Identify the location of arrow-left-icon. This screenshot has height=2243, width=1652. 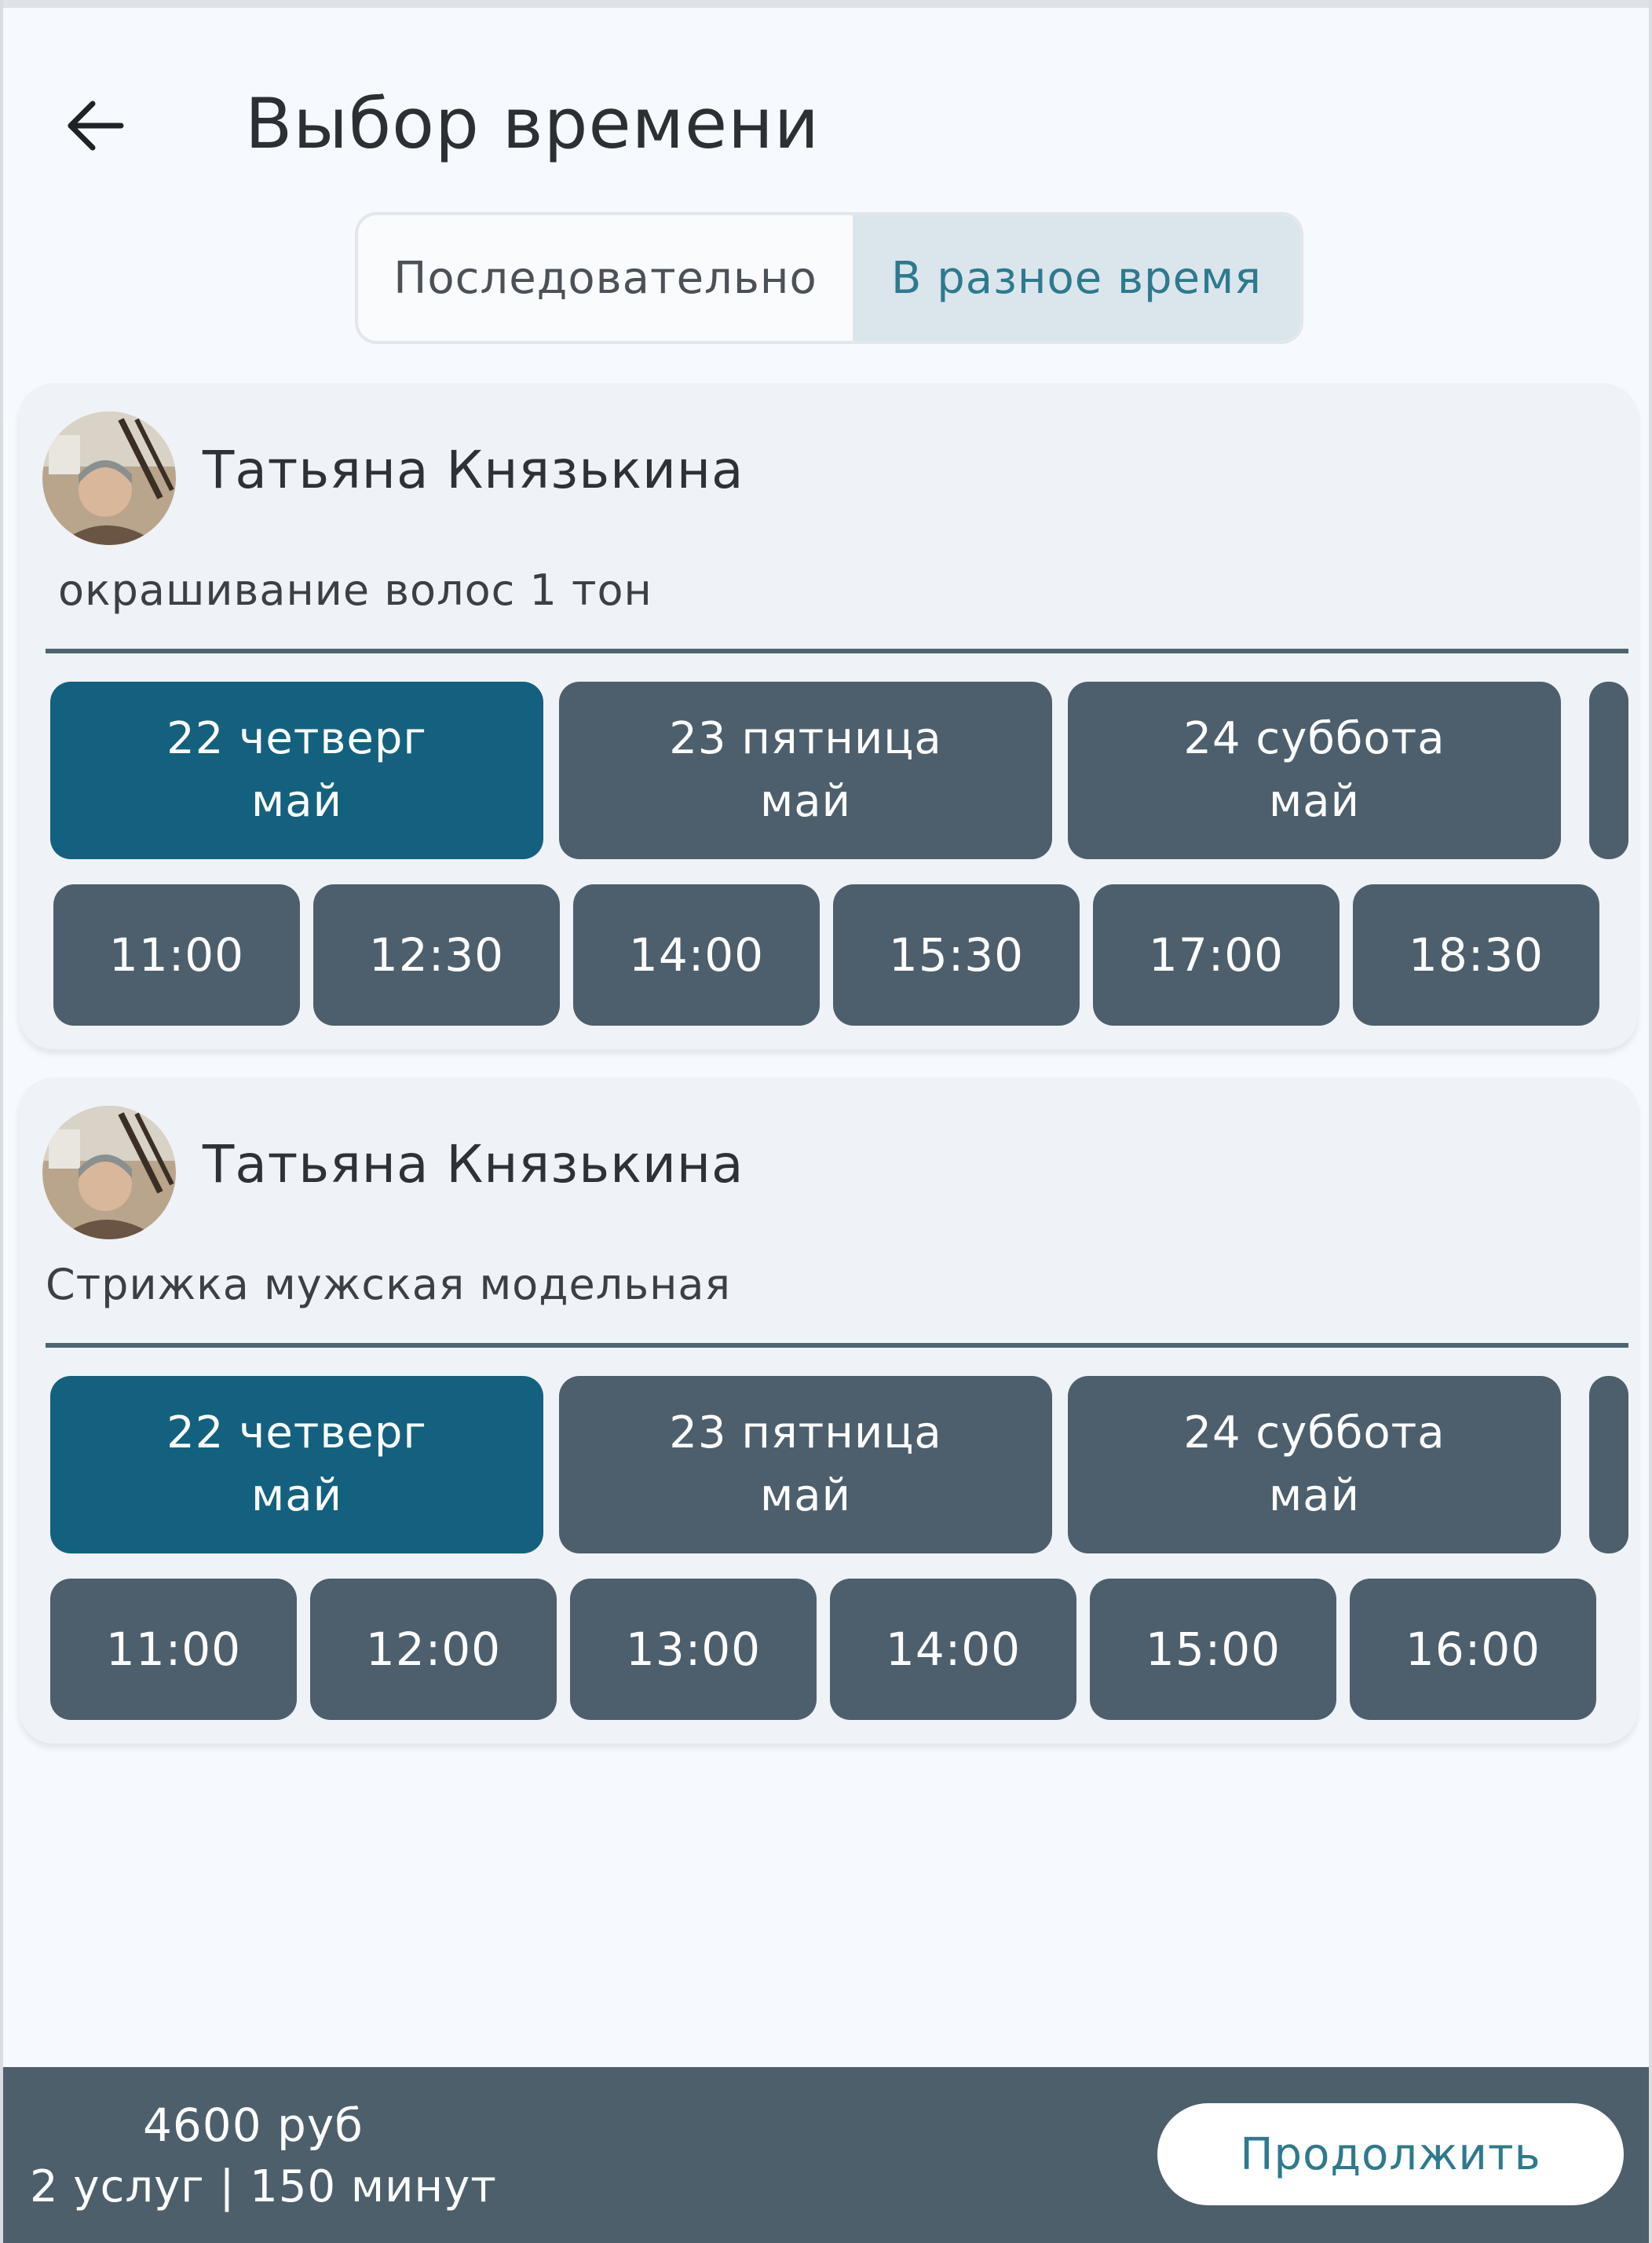
(95, 125).